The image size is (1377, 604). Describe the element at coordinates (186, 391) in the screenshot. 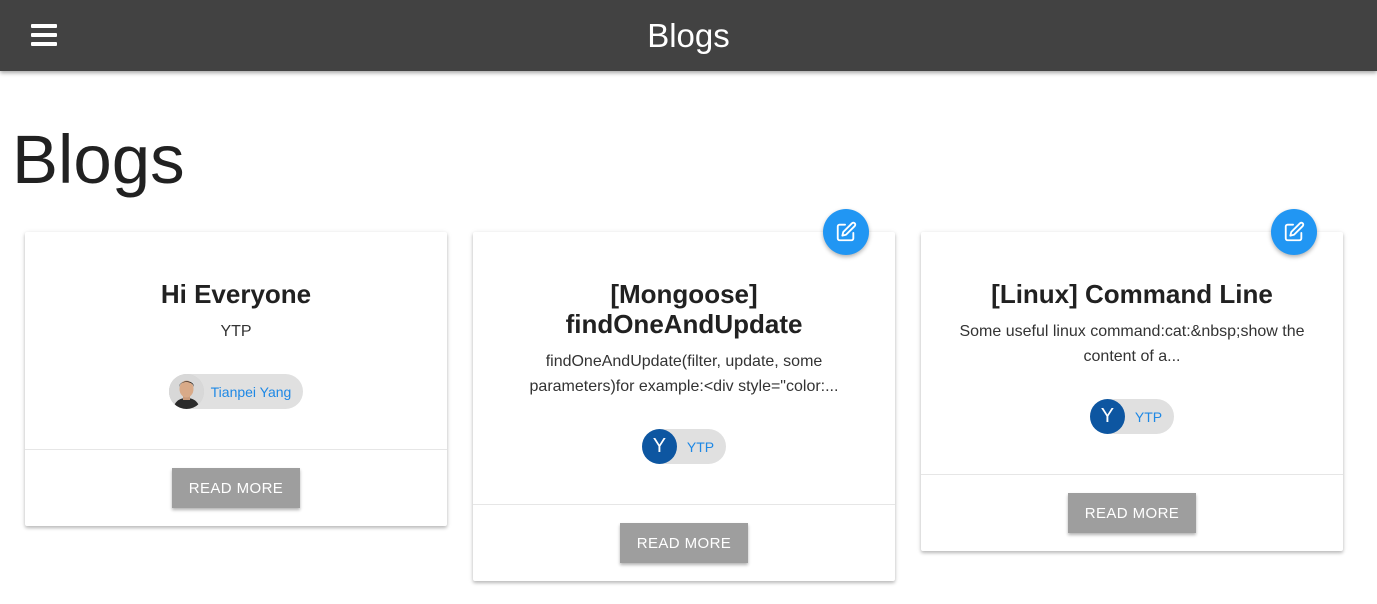

I see `author-avatar` at that location.